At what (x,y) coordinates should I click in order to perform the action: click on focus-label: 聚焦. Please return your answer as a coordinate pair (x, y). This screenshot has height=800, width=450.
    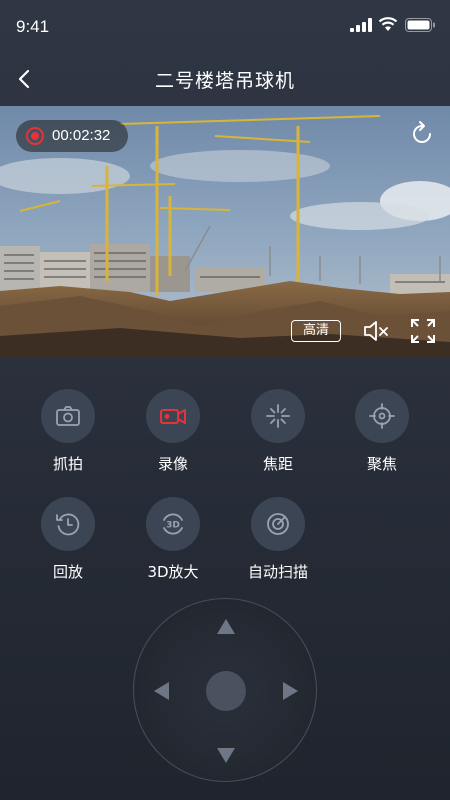
    Looking at the image, I should click on (381, 464).